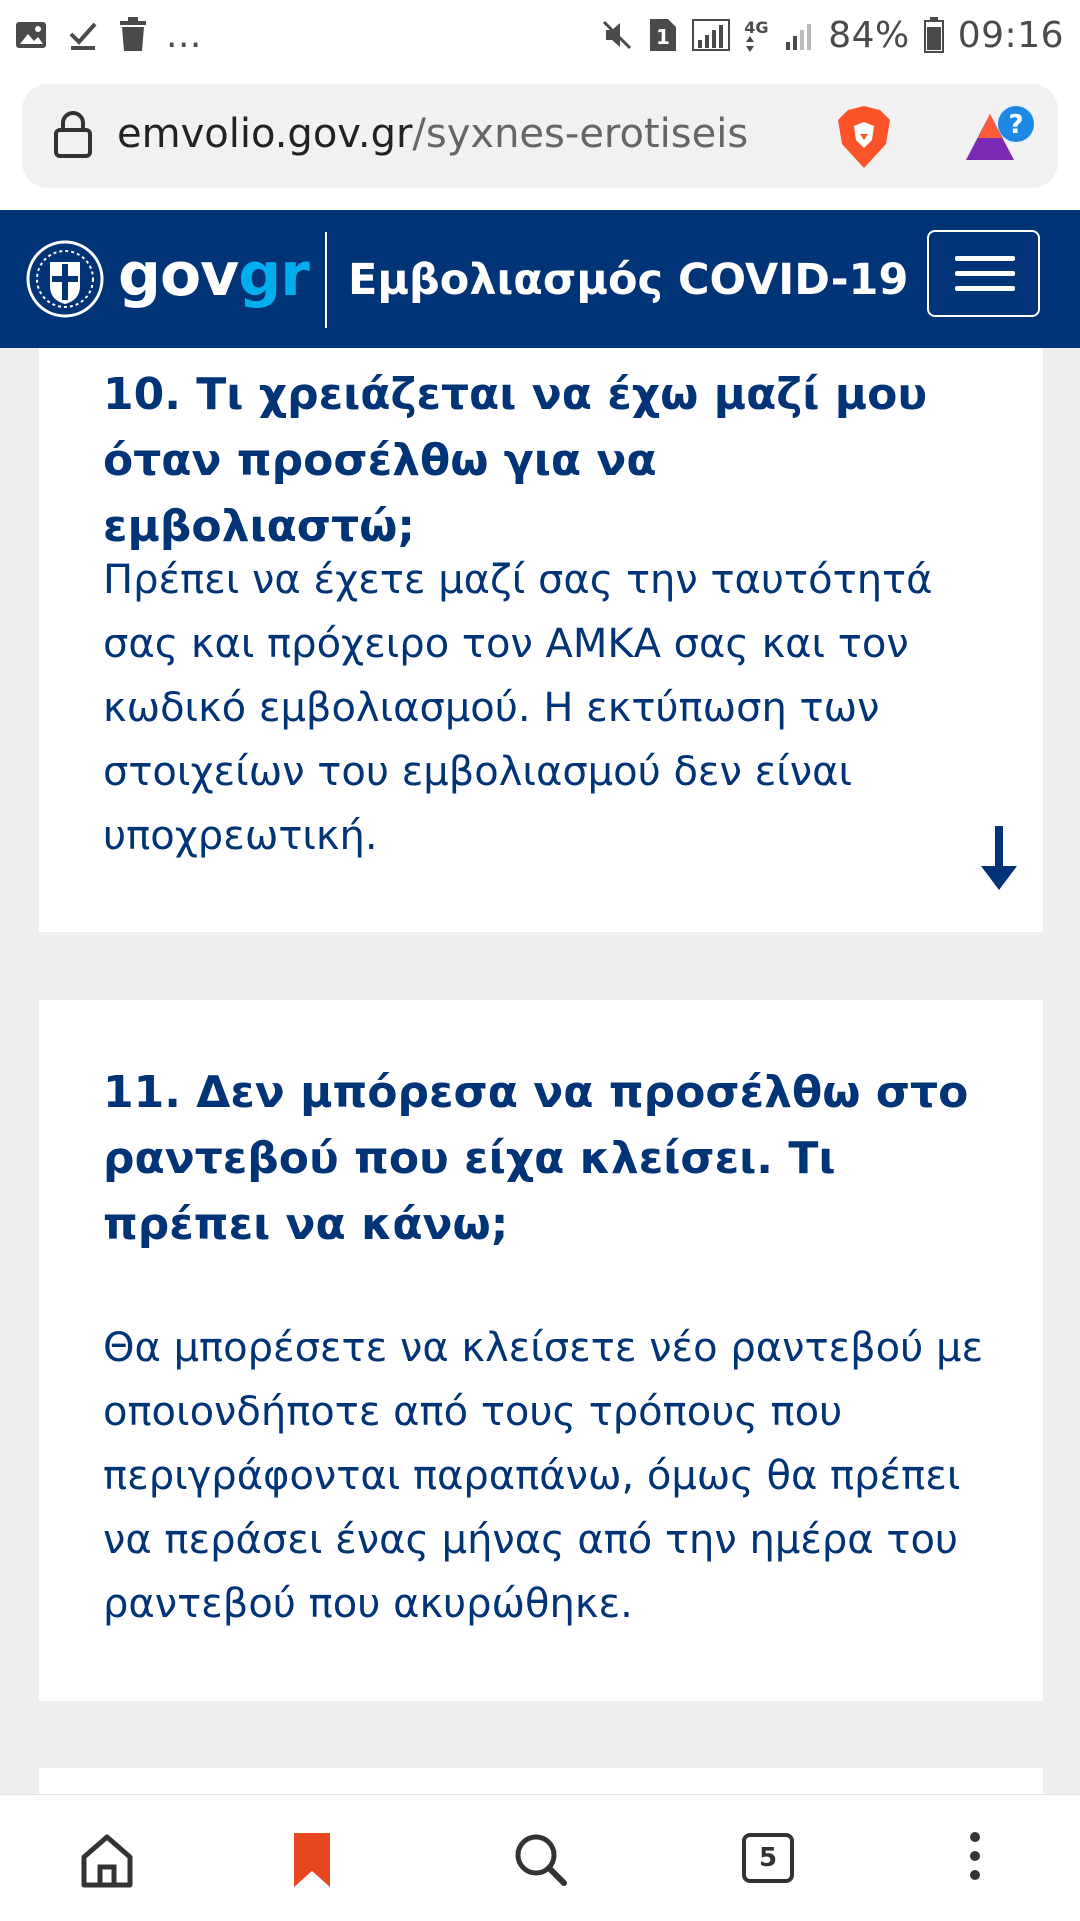 The height and width of the screenshot is (1921, 1080). What do you see at coordinates (214, 275) in the screenshot?
I see `govgr-logo: govgr` at bounding box center [214, 275].